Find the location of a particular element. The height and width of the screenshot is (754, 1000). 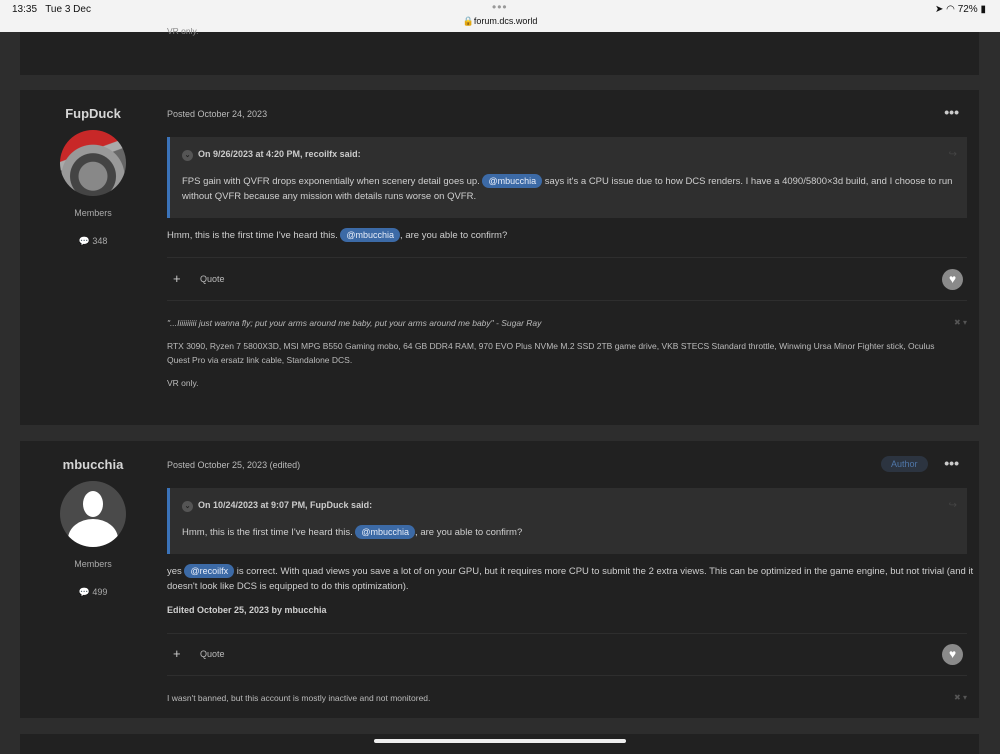

author-panel: FupDuck Members 💬 348 is located at coordinates (93, 168).